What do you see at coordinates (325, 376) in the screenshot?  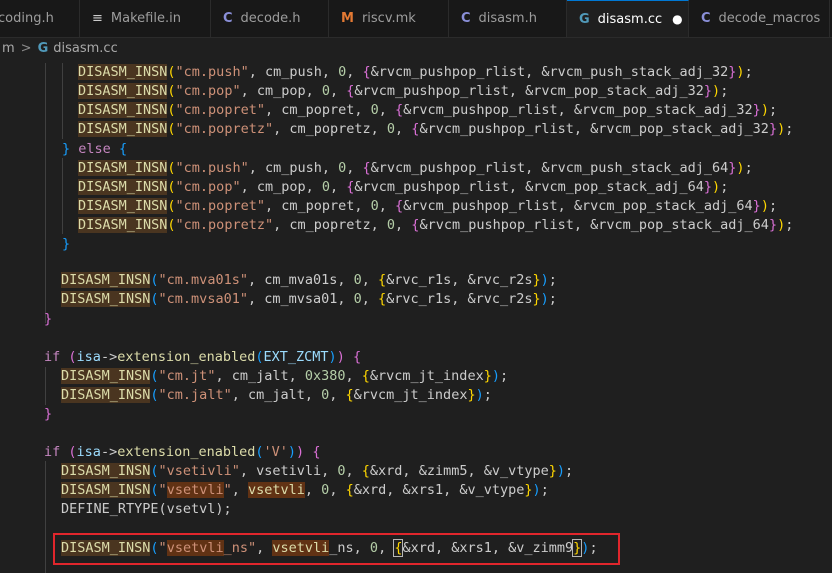 I see `code-token: 0x380` at bounding box center [325, 376].